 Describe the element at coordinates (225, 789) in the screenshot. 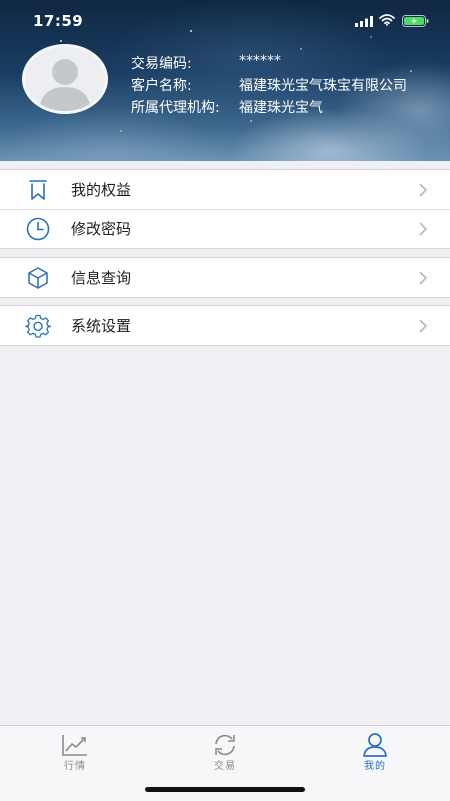

I see `home-indicator` at that location.